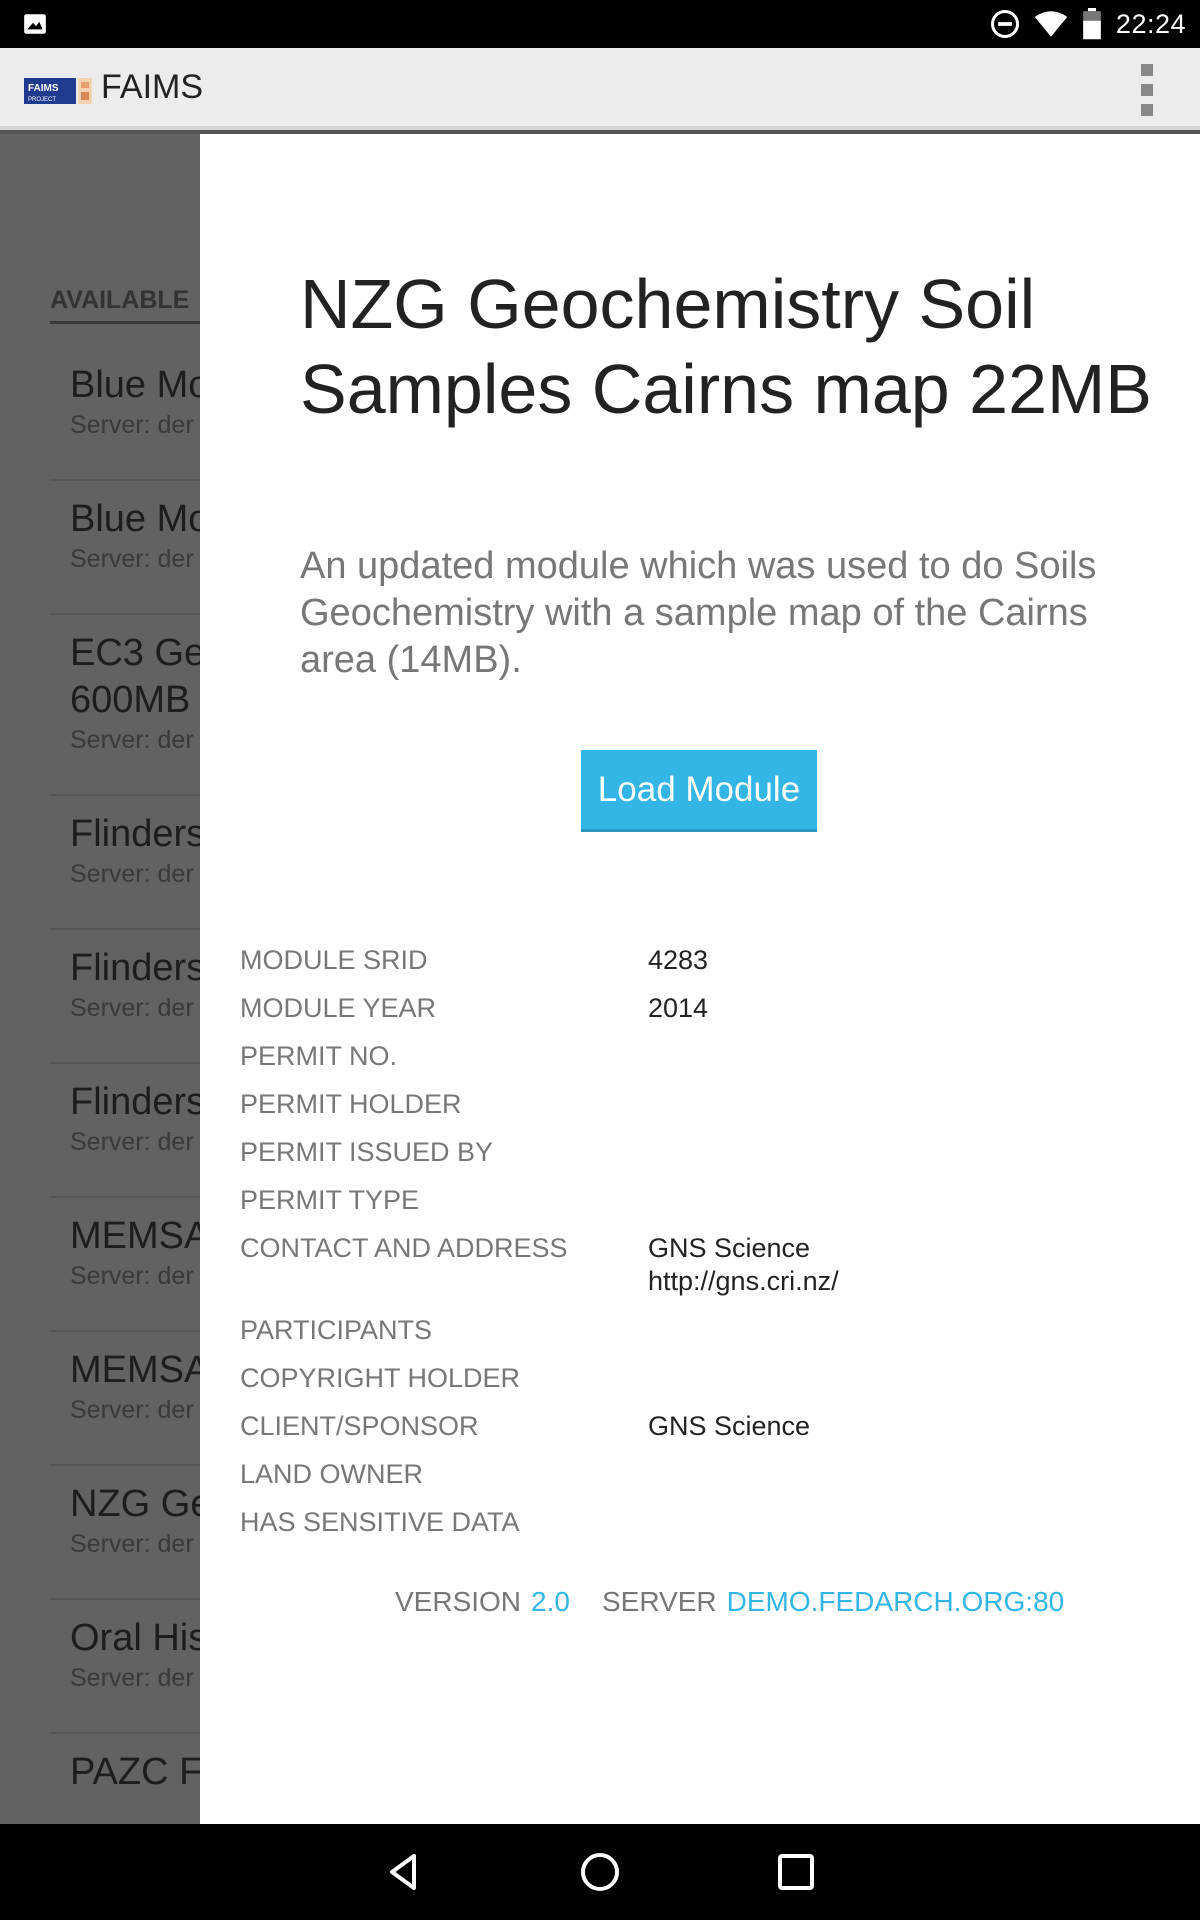  I want to click on back-icon, so click(404, 1872).